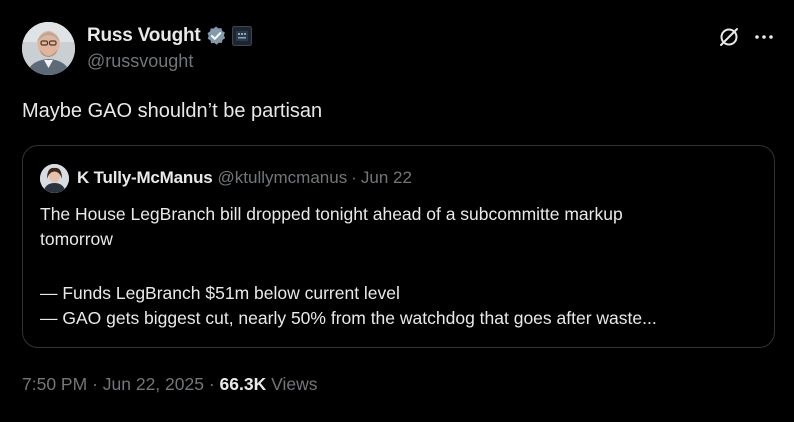  What do you see at coordinates (54, 178) in the screenshot?
I see `quoted-author-avatar` at bounding box center [54, 178].